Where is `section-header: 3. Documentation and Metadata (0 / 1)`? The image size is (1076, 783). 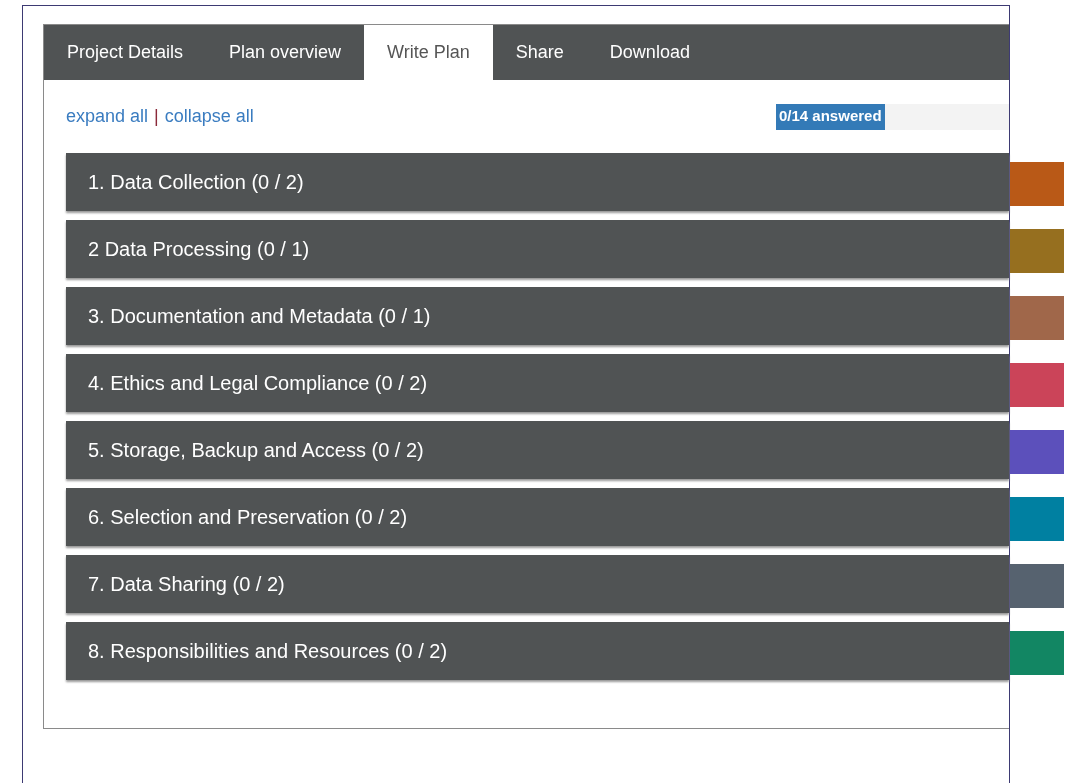
section-header: 3. Documentation and Metadata (0 / 1) is located at coordinates (537, 316).